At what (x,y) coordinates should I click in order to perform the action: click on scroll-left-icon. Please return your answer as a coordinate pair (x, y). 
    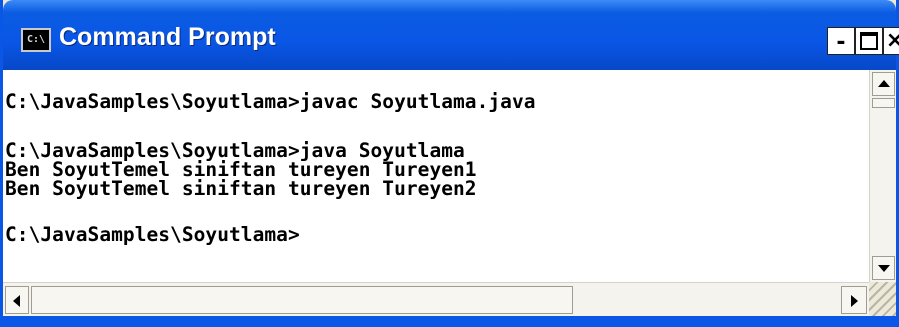
    Looking at the image, I should click on (16, 301).